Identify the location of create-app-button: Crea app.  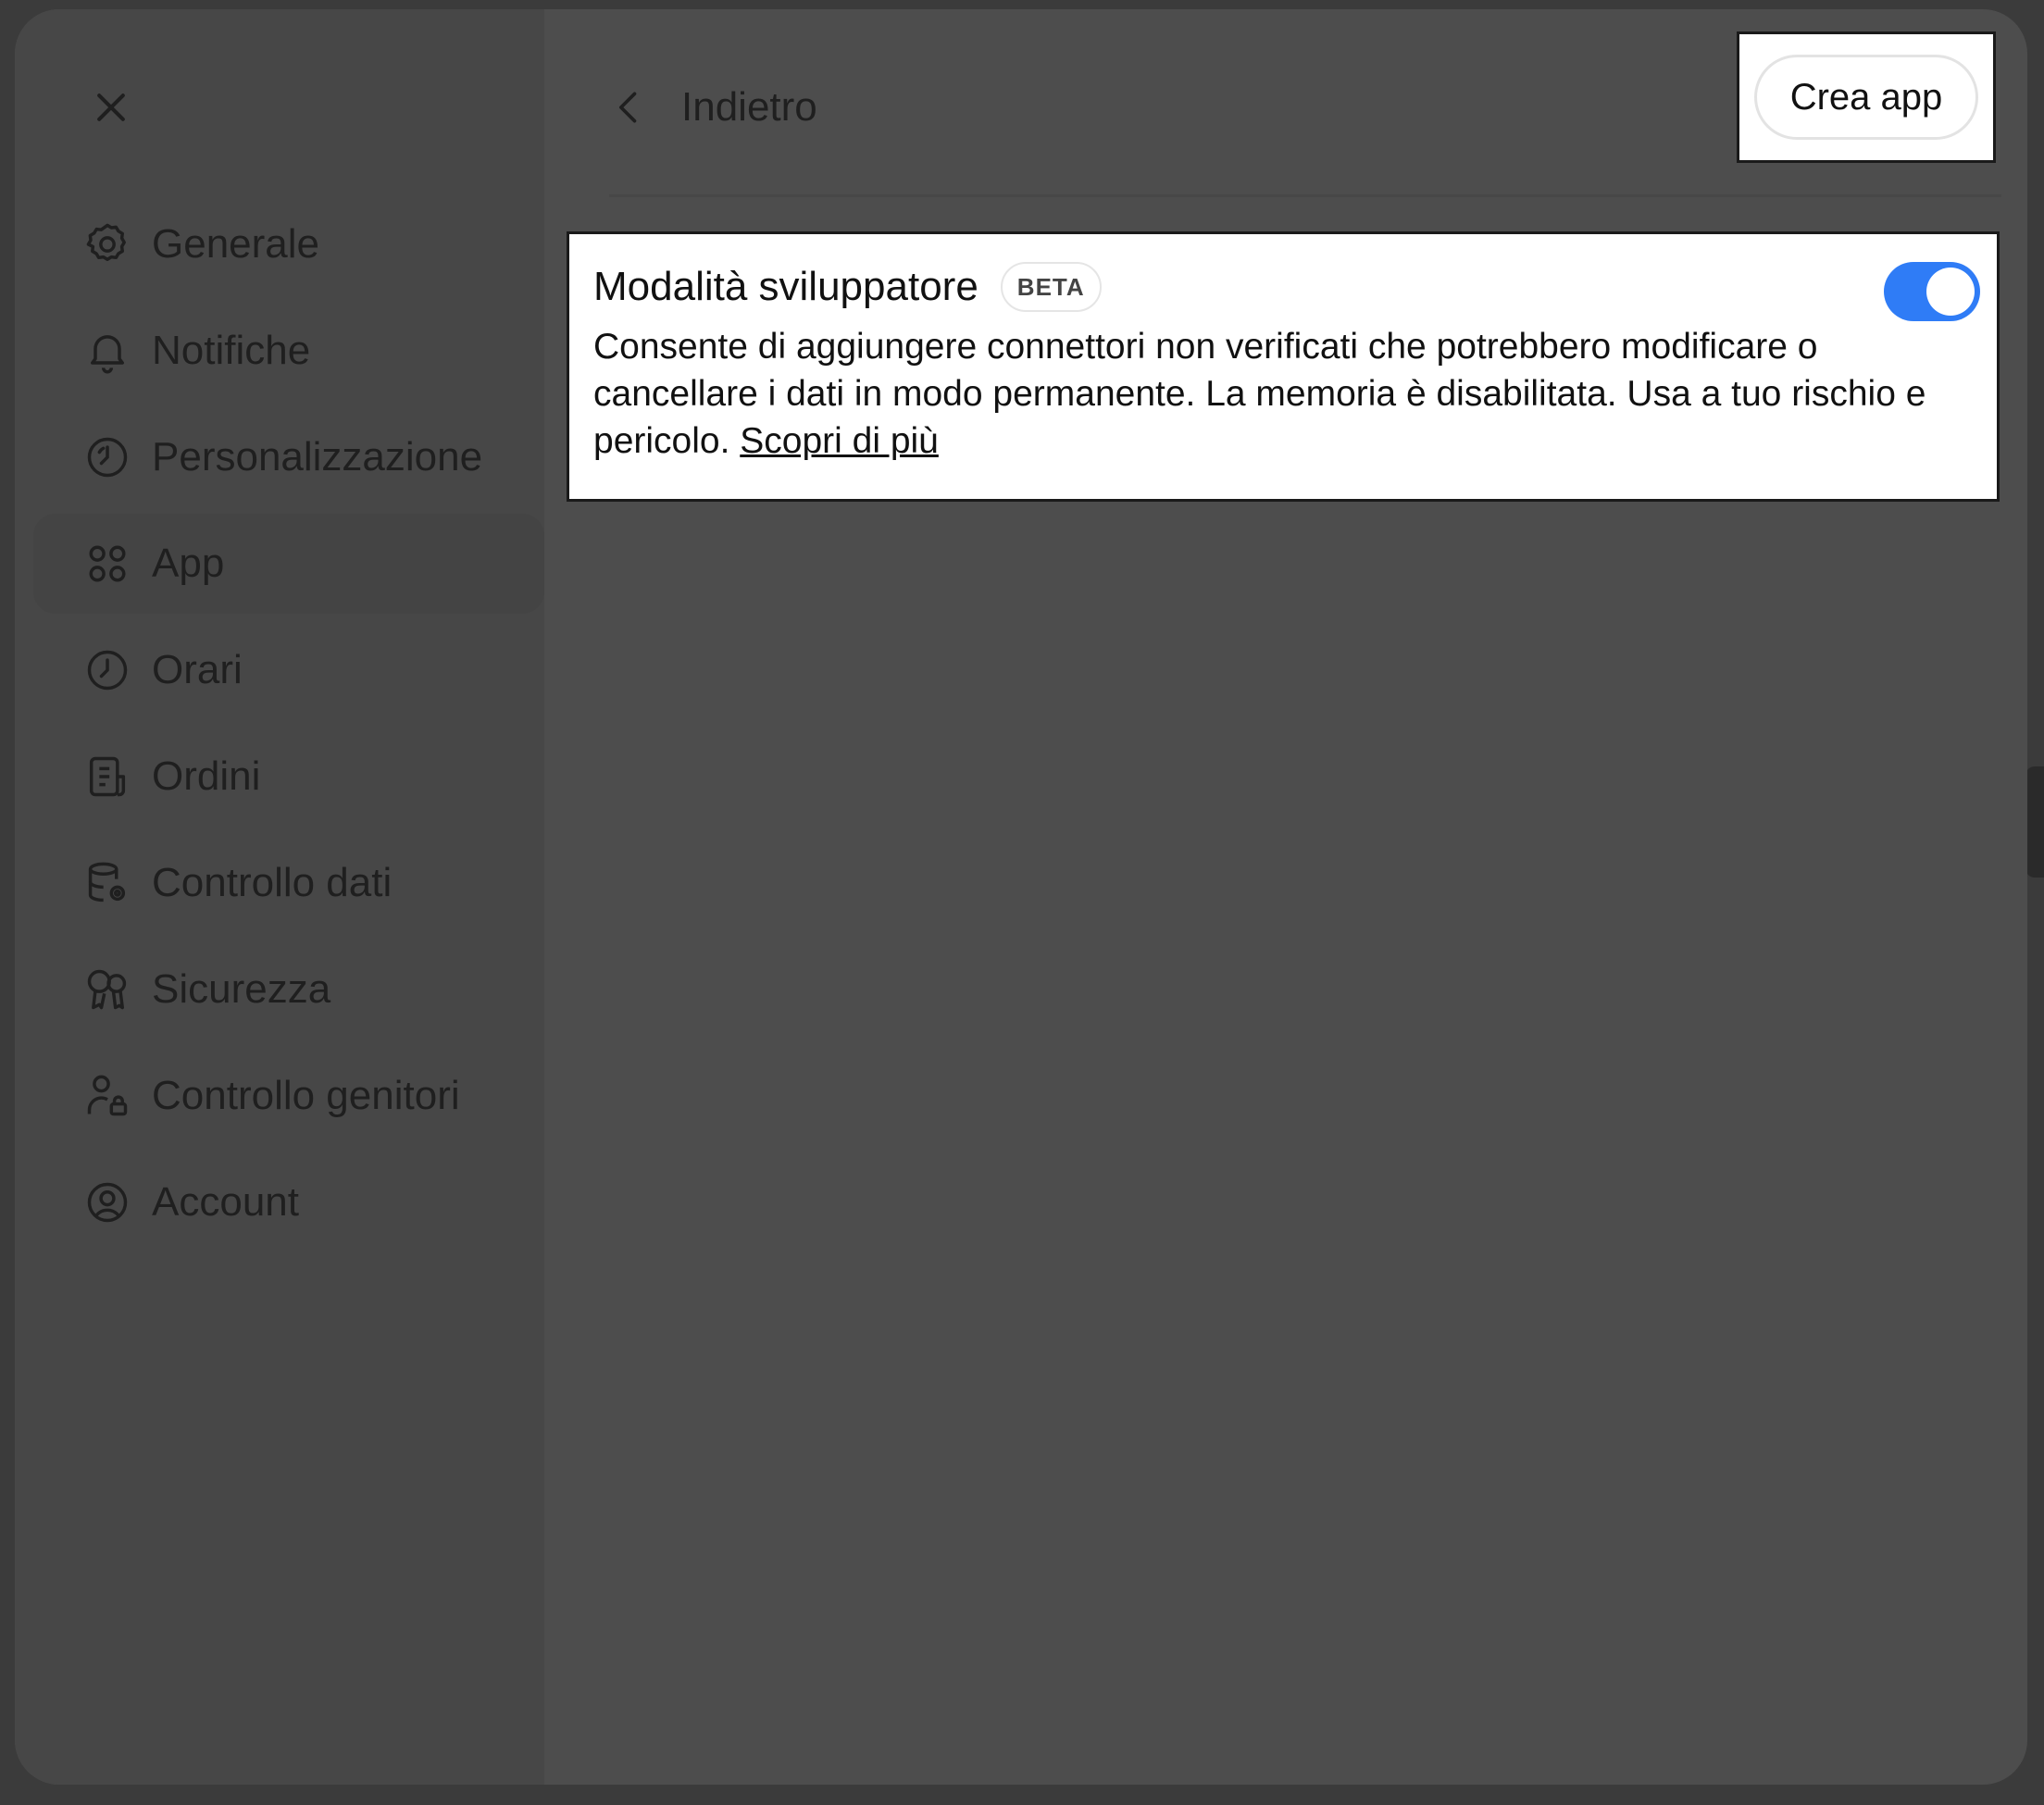
(1866, 97).